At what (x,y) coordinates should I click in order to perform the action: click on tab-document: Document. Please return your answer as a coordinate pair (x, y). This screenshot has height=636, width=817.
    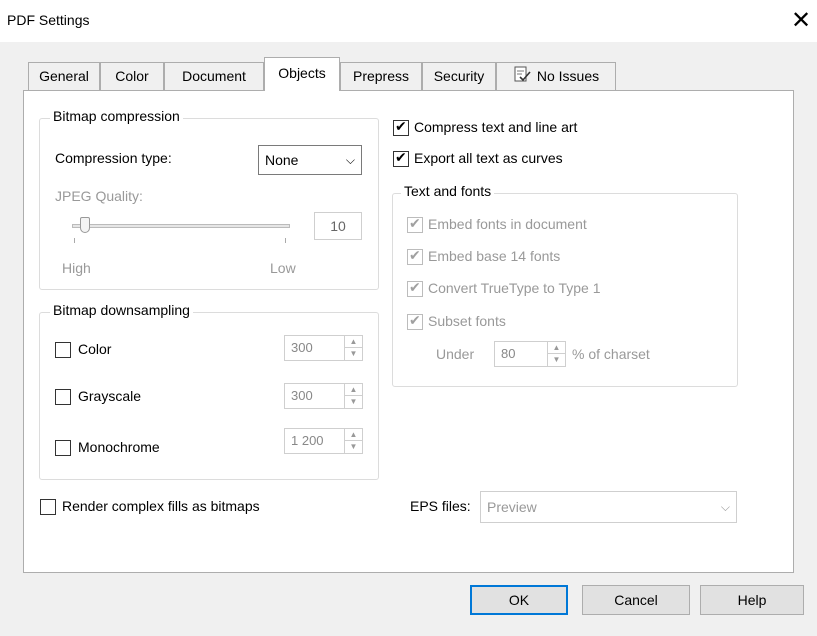
    Looking at the image, I should click on (214, 76).